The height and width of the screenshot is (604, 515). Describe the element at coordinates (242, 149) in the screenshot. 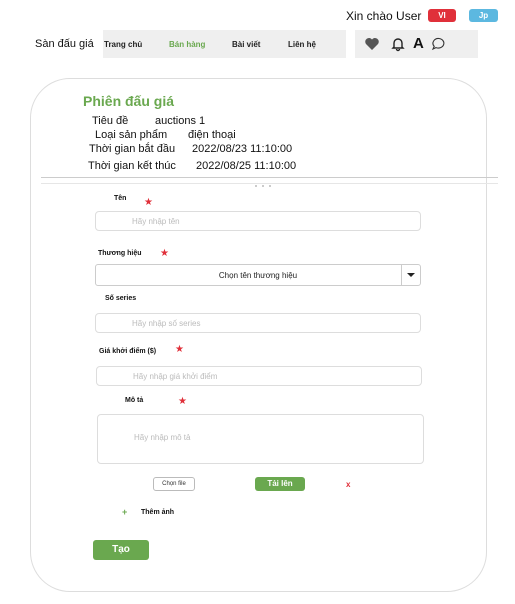

I see `info-value-start-time: 2022/08/23 11:10:00` at that location.